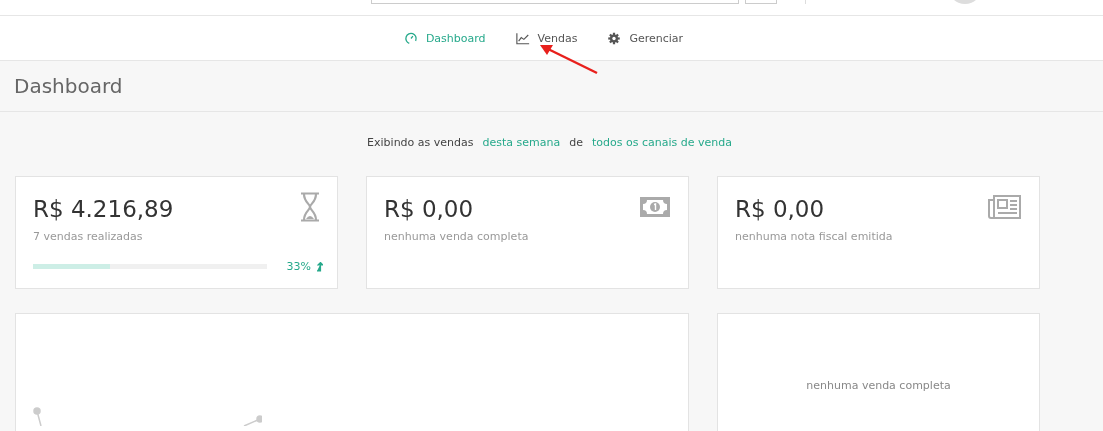  Describe the element at coordinates (420, 142) in the screenshot. I see `filter-text: Exibindo as vendas` at that location.